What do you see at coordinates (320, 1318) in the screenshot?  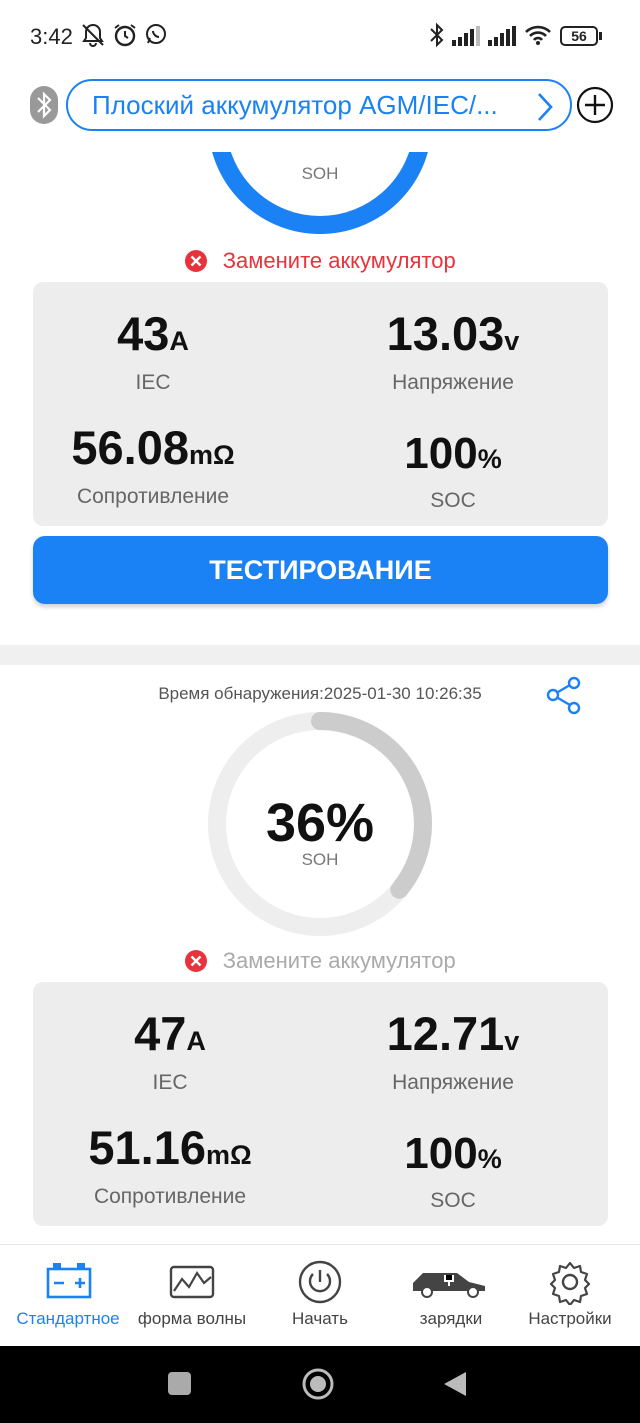 I see `nav-label: Начать` at bounding box center [320, 1318].